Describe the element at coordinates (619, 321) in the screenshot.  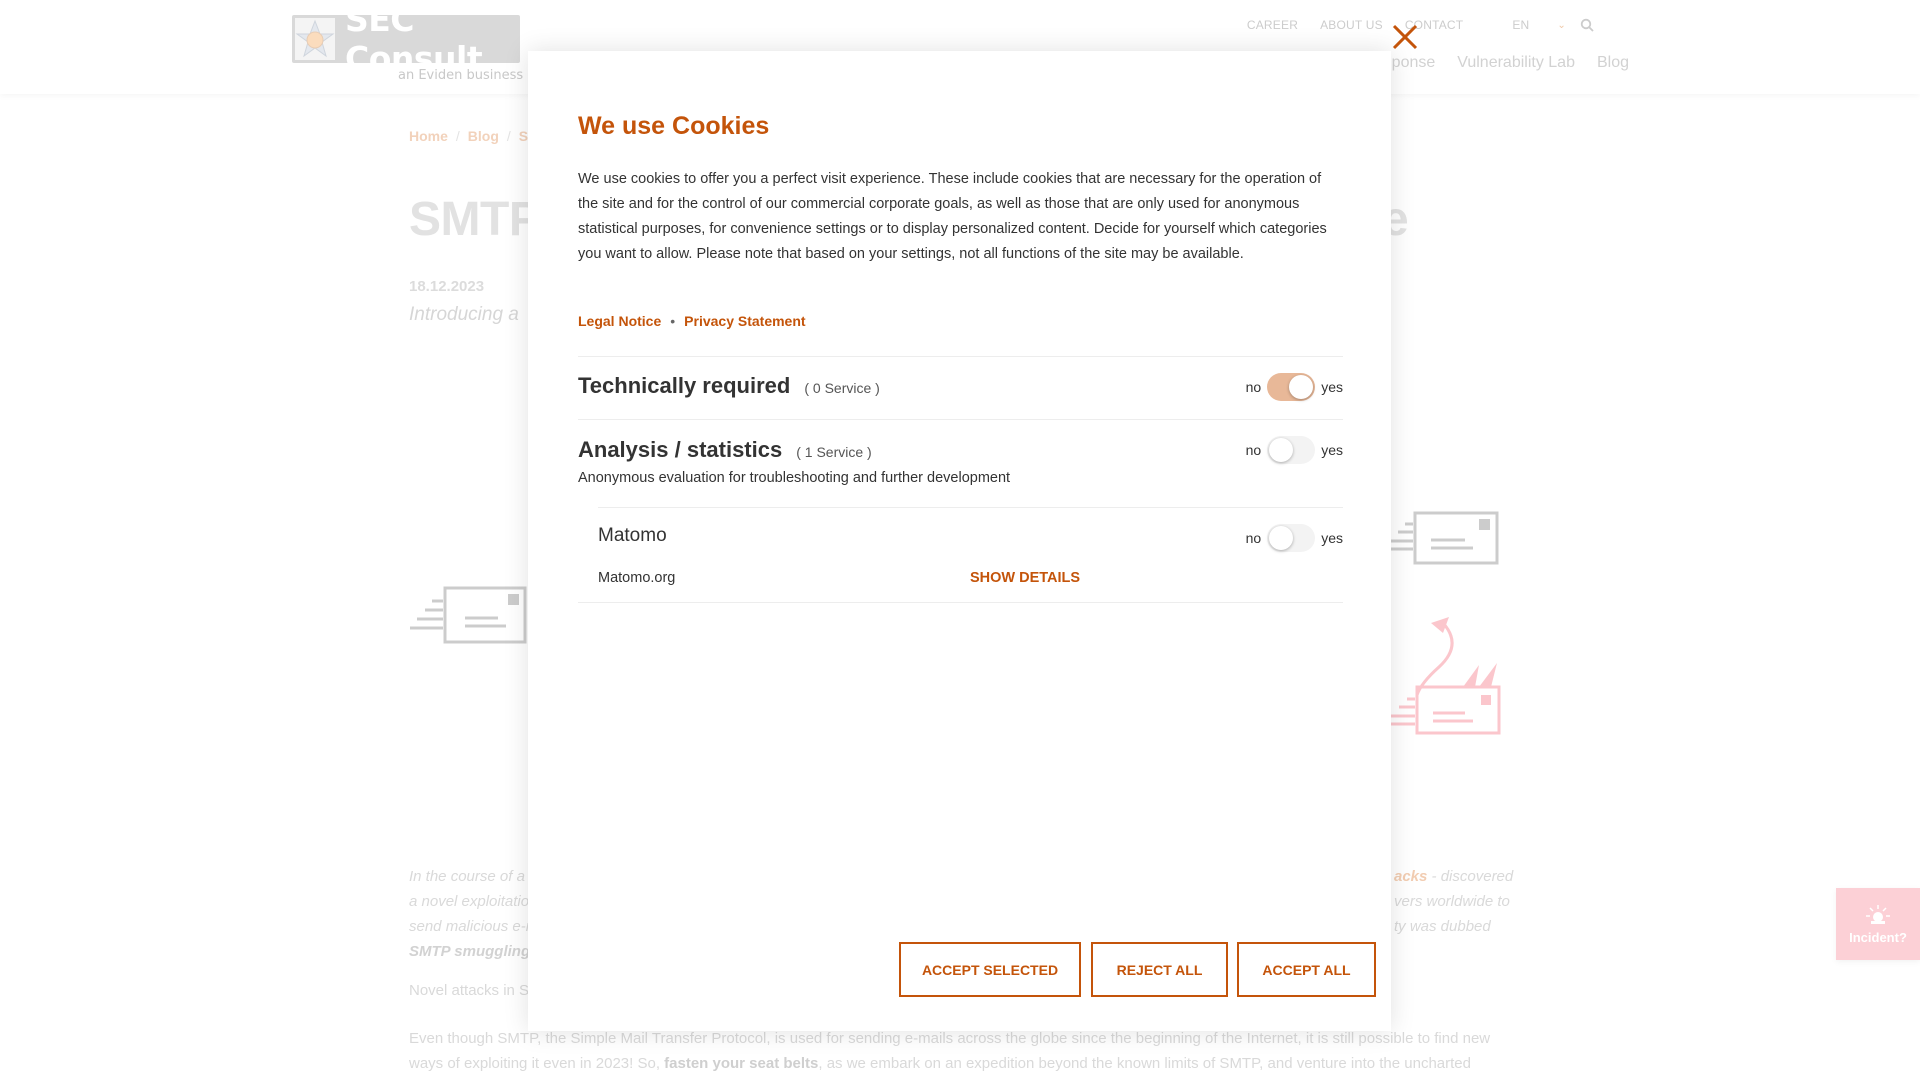
I see `legal-notice-link: Legal Notice` at that location.